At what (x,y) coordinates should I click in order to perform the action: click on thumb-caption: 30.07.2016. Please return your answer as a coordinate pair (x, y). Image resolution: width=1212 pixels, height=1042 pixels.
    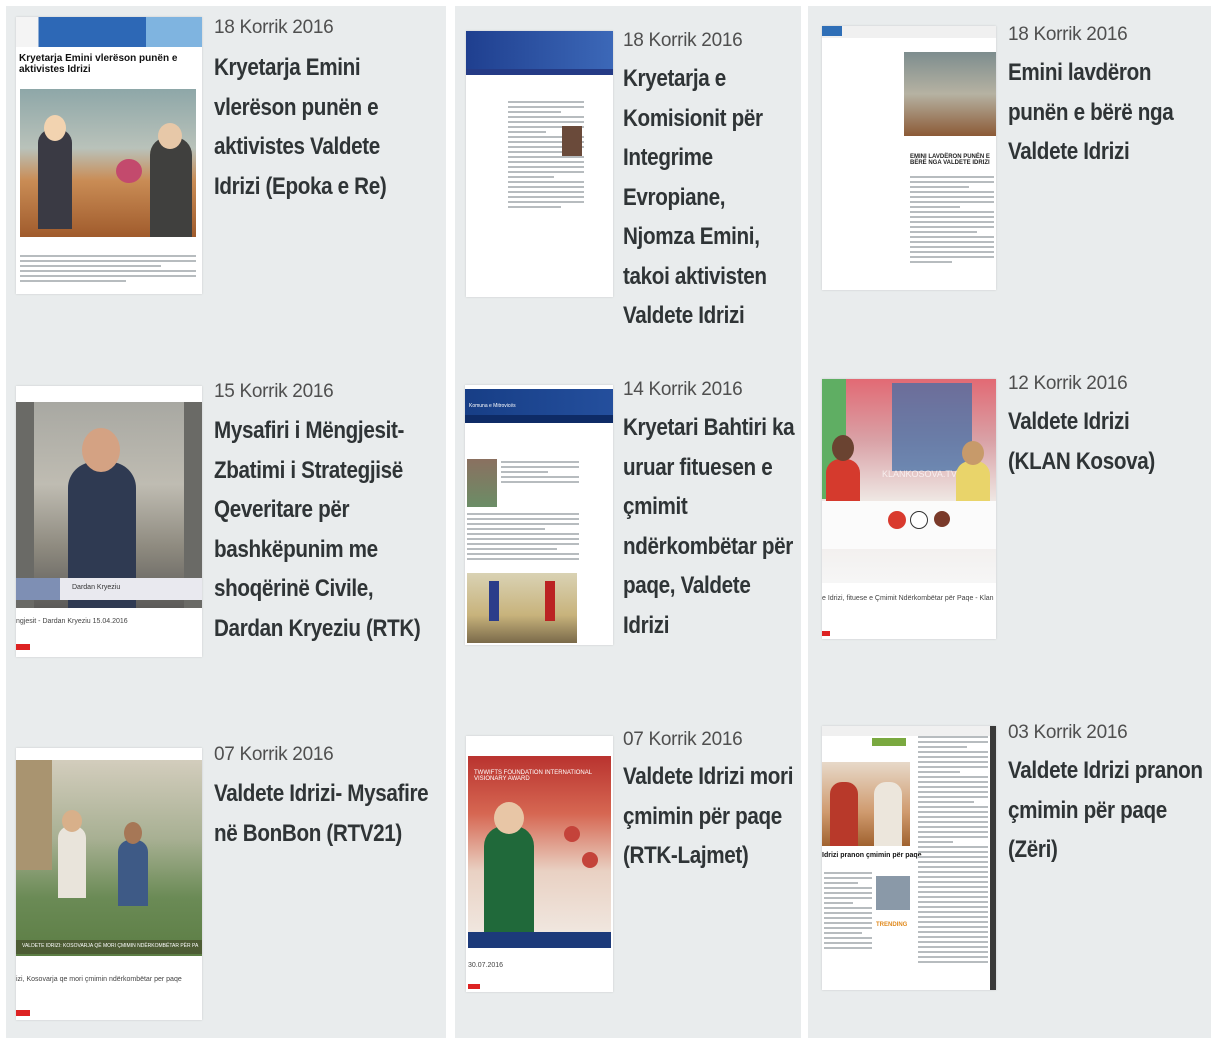
    Looking at the image, I should click on (486, 965).